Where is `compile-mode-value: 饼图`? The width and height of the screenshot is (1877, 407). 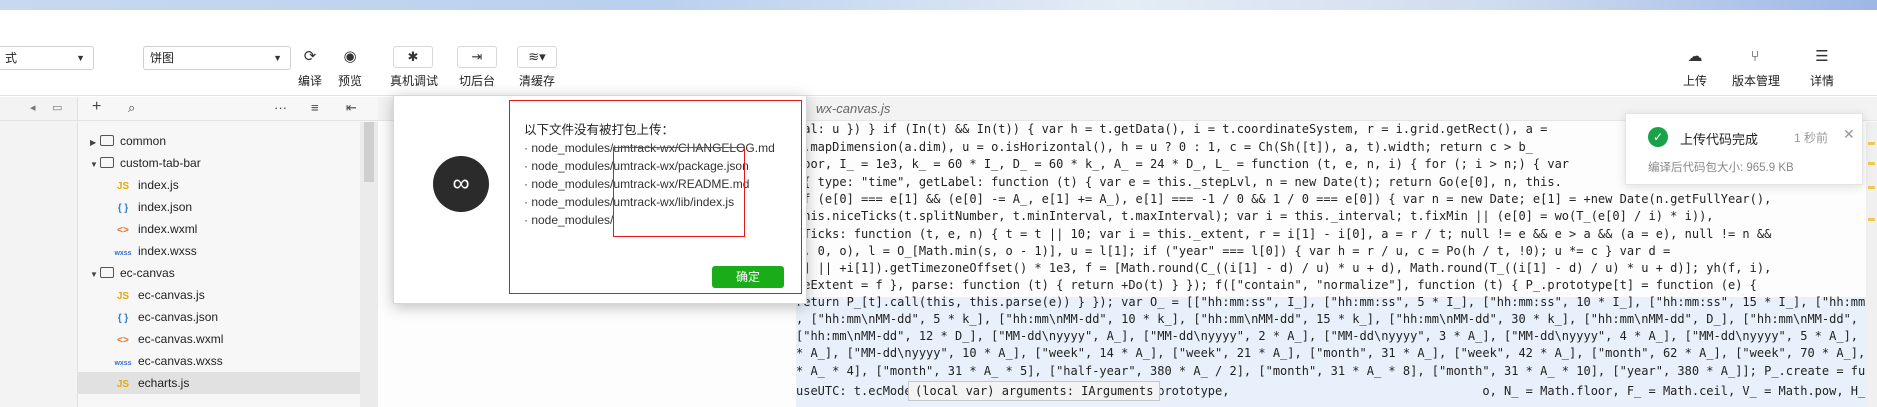 compile-mode-value: 饼图 is located at coordinates (162, 58).